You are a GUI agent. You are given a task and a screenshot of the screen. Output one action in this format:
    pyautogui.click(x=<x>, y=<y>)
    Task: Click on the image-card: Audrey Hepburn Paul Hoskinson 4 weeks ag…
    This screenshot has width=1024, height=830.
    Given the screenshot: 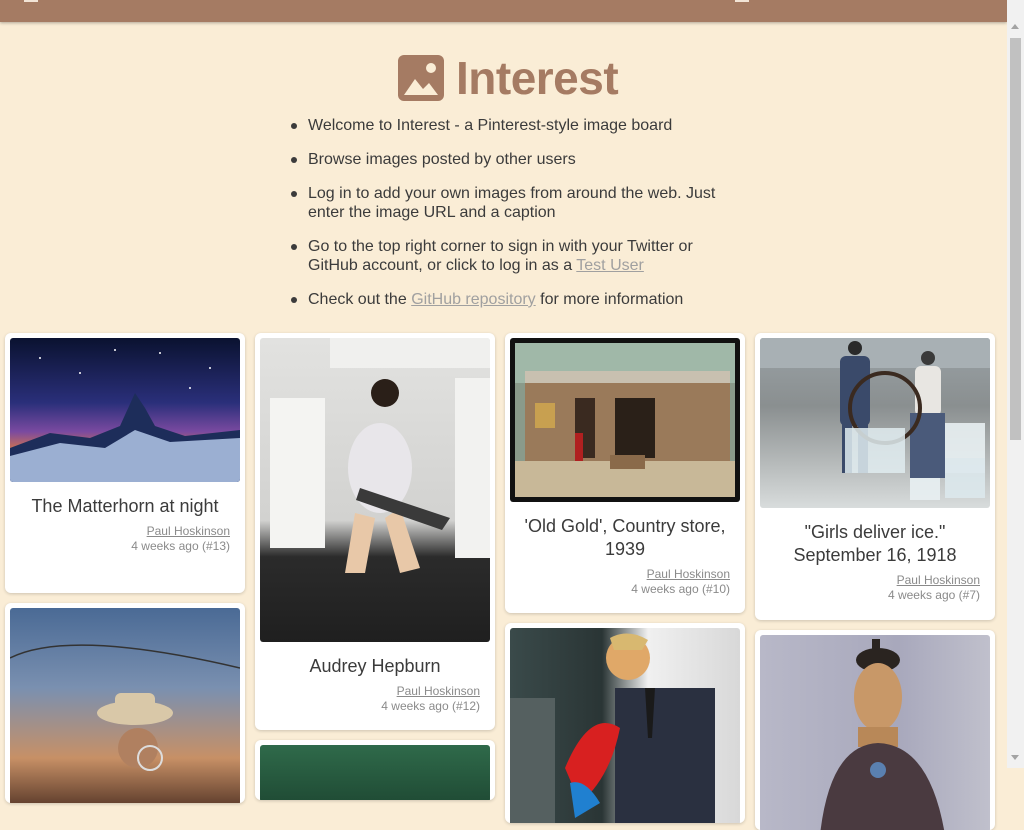 What is the action you would take?
    pyautogui.click(x=375, y=531)
    